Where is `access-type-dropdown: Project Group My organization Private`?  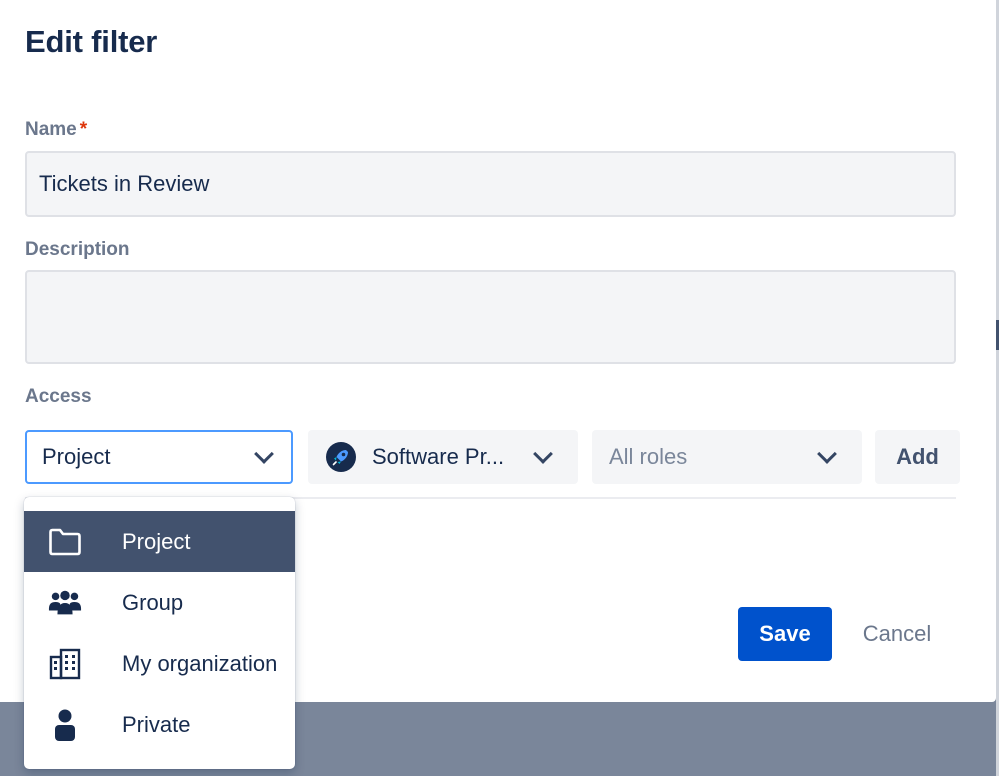 access-type-dropdown: Project Group My organization Private is located at coordinates (159, 633).